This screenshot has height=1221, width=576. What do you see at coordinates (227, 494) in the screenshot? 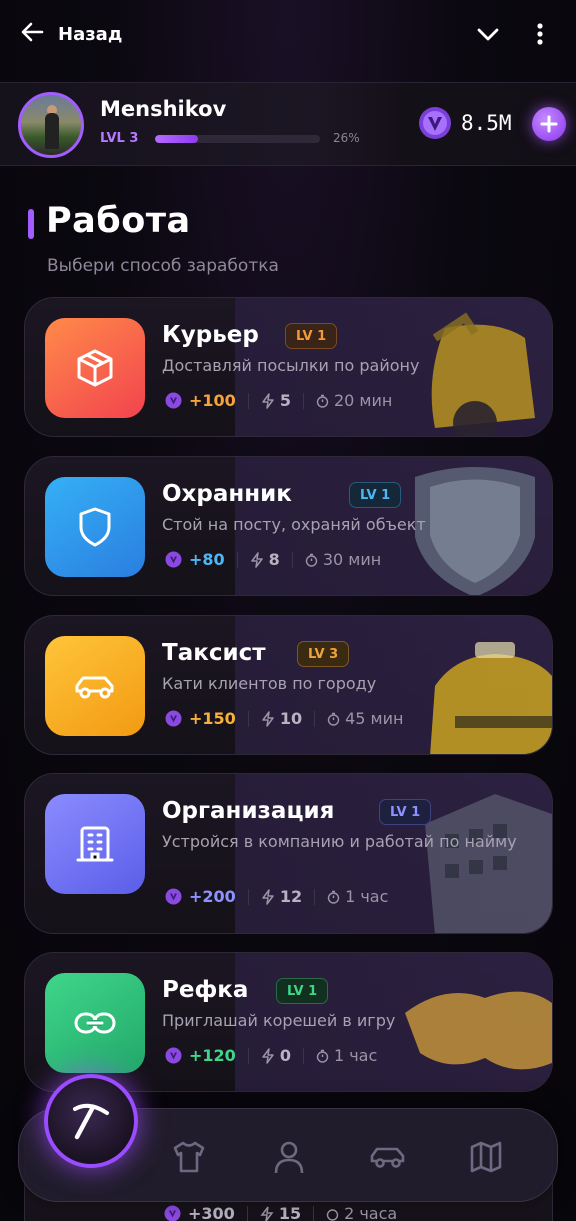
I see `job-title: Охранник` at bounding box center [227, 494].